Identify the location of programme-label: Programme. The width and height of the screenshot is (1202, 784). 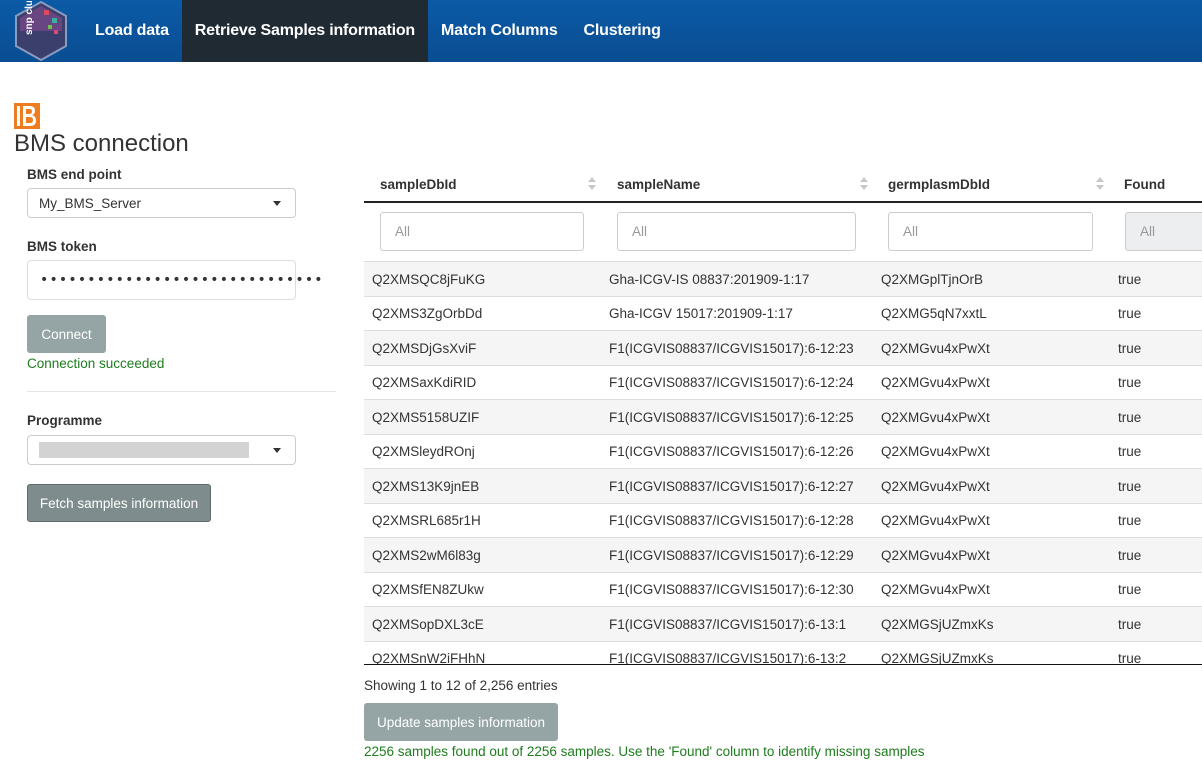
(65, 420).